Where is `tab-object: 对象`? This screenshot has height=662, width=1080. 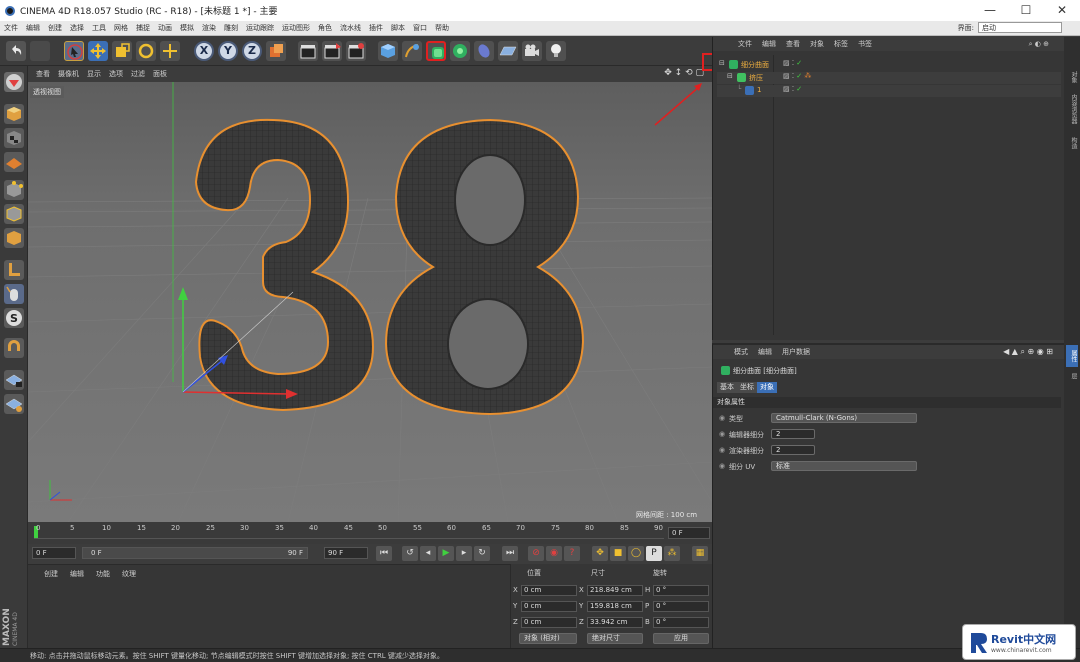
tab-object: 对象 is located at coordinates (767, 387).